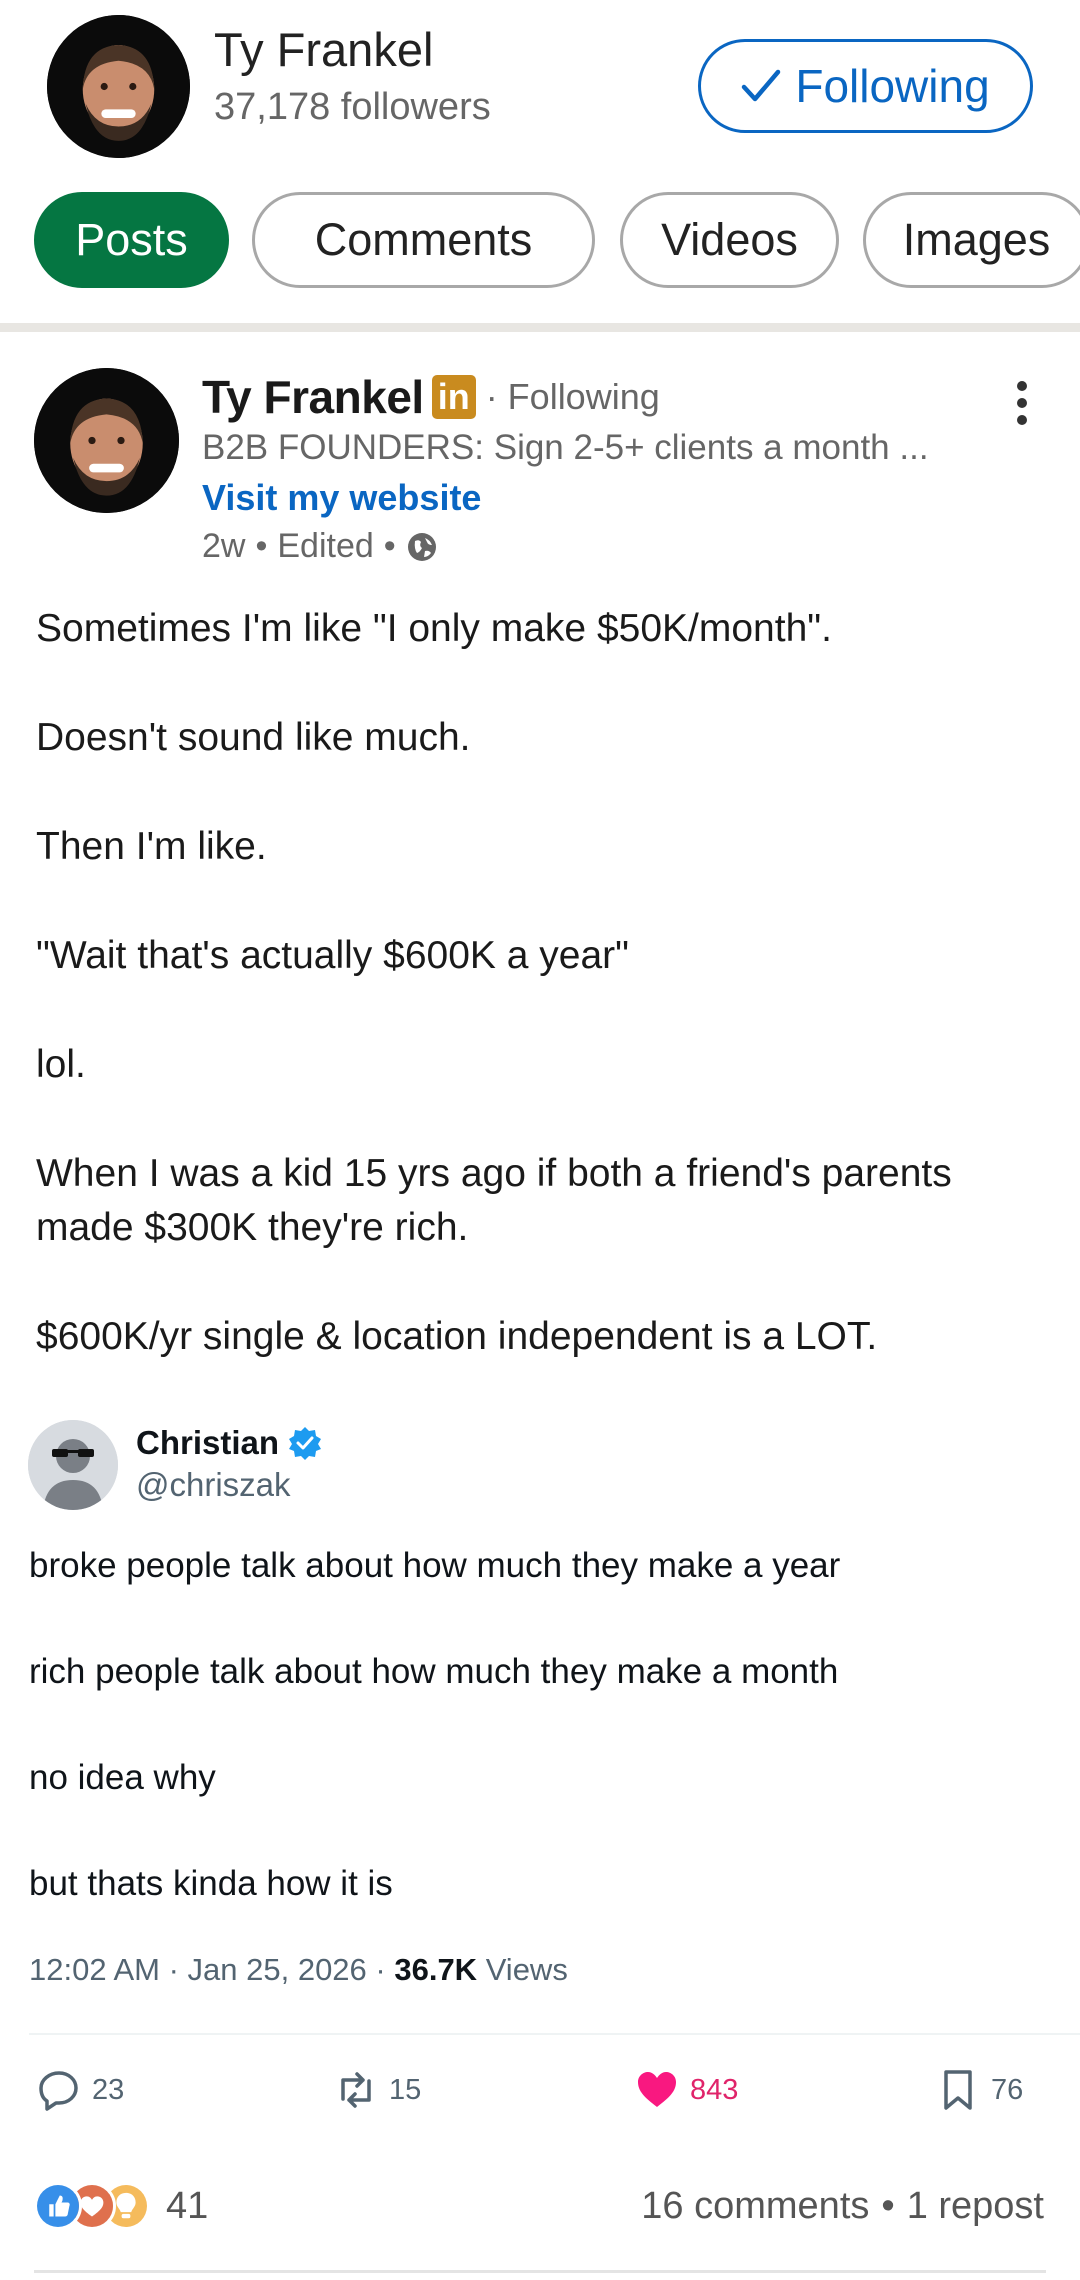 The width and height of the screenshot is (1080, 2280). What do you see at coordinates (324, 49) in the screenshot?
I see `profile-name: Ty Frankel` at bounding box center [324, 49].